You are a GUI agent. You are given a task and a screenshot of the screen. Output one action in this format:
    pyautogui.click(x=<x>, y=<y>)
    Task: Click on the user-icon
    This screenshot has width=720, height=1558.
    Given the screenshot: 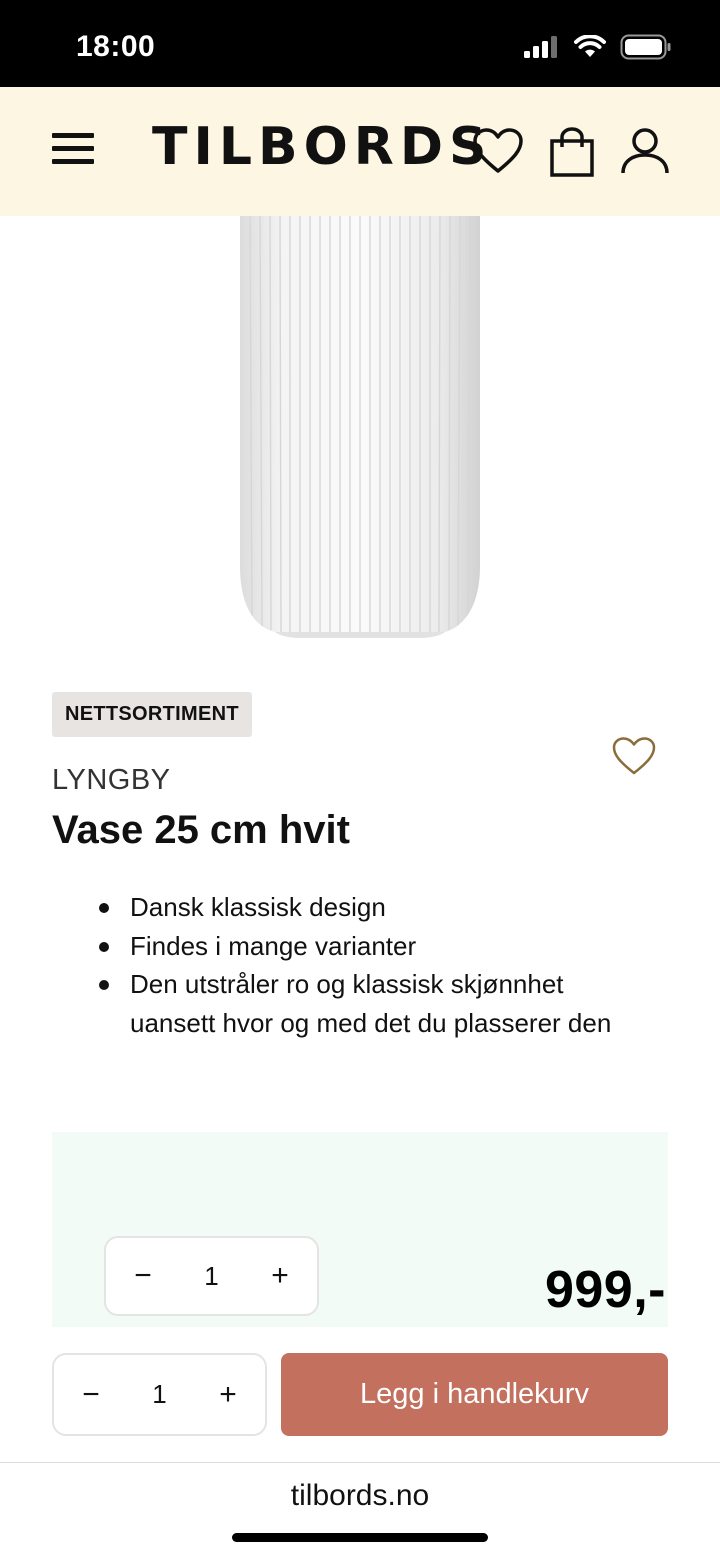 What is the action you would take?
    pyautogui.click(x=645, y=151)
    